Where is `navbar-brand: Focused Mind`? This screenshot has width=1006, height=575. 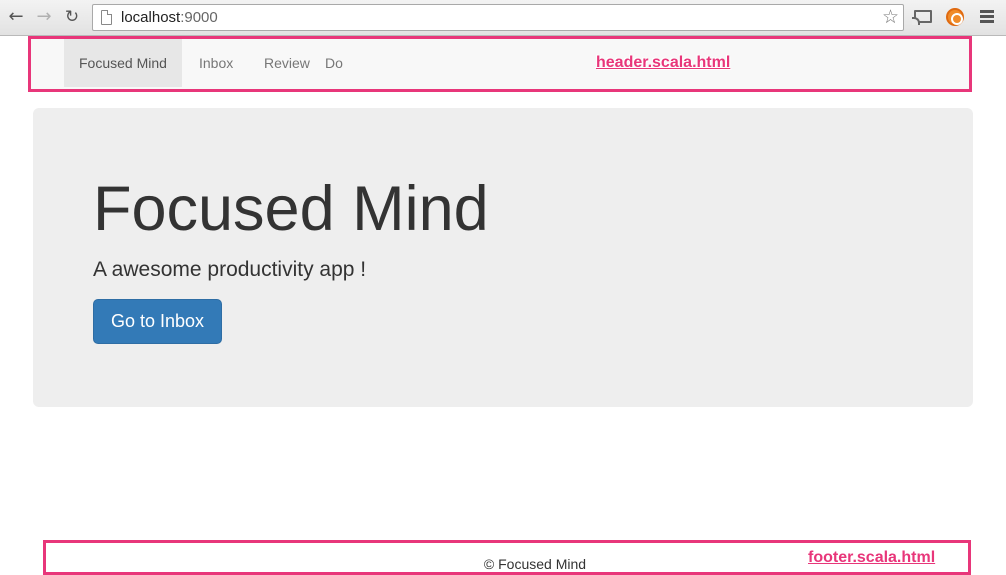 navbar-brand: Focused Mind is located at coordinates (123, 63).